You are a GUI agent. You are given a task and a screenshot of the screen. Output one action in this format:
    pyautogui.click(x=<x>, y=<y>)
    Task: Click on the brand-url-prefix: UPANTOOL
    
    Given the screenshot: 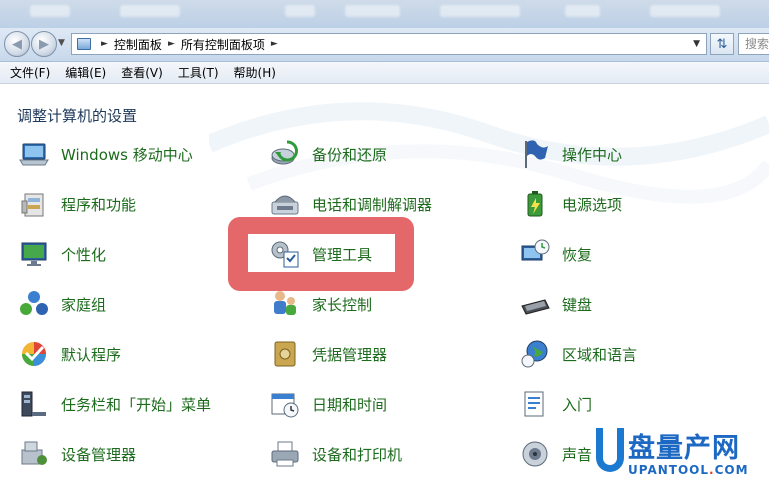 What is the action you would take?
    pyautogui.click(x=669, y=470)
    